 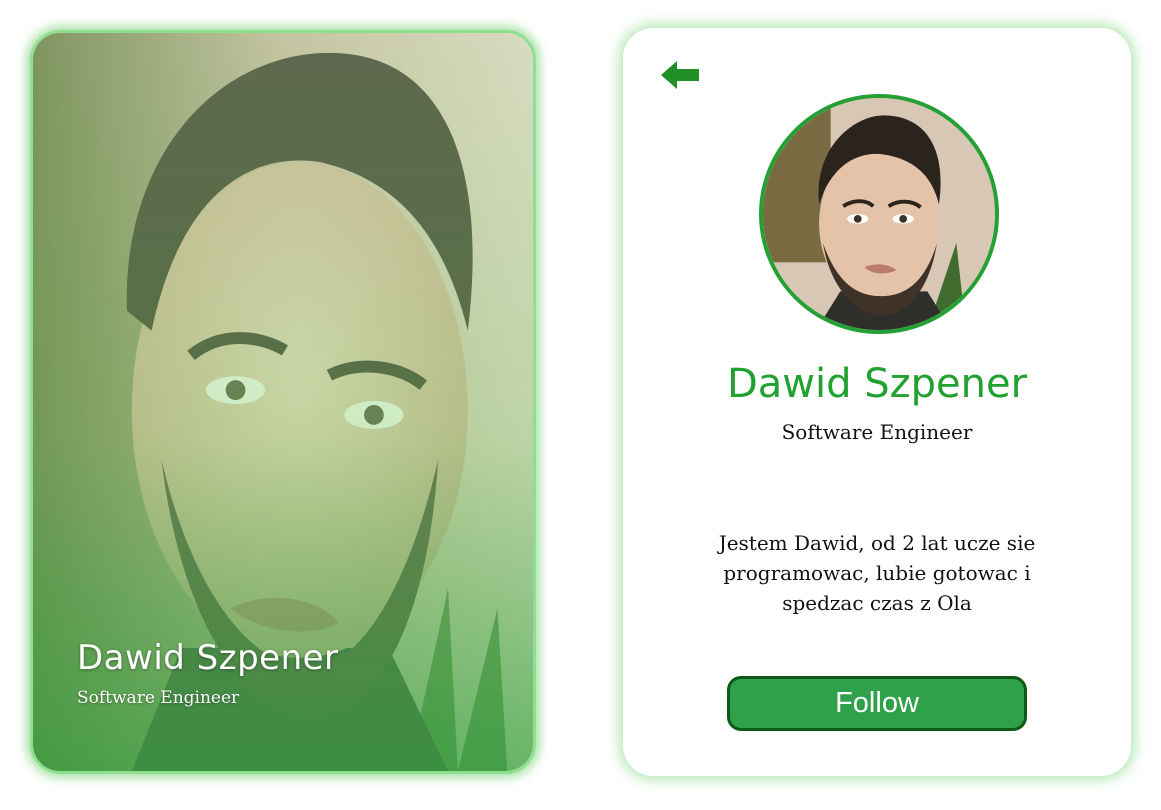 I want to click on profile-name: Dawid Szpener, so click(x=877, y=384).